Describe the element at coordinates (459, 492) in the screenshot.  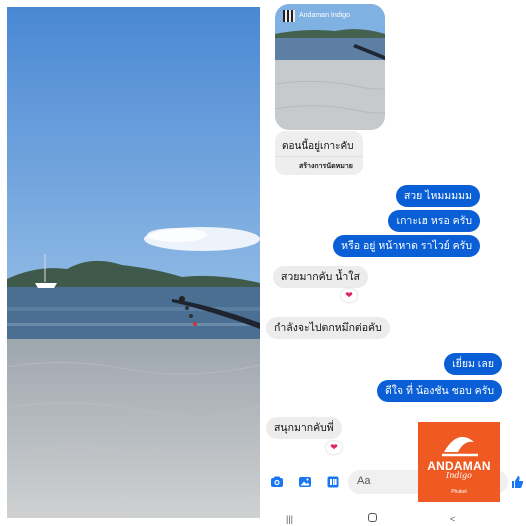
I see `logo-location: Phuket` at that location.